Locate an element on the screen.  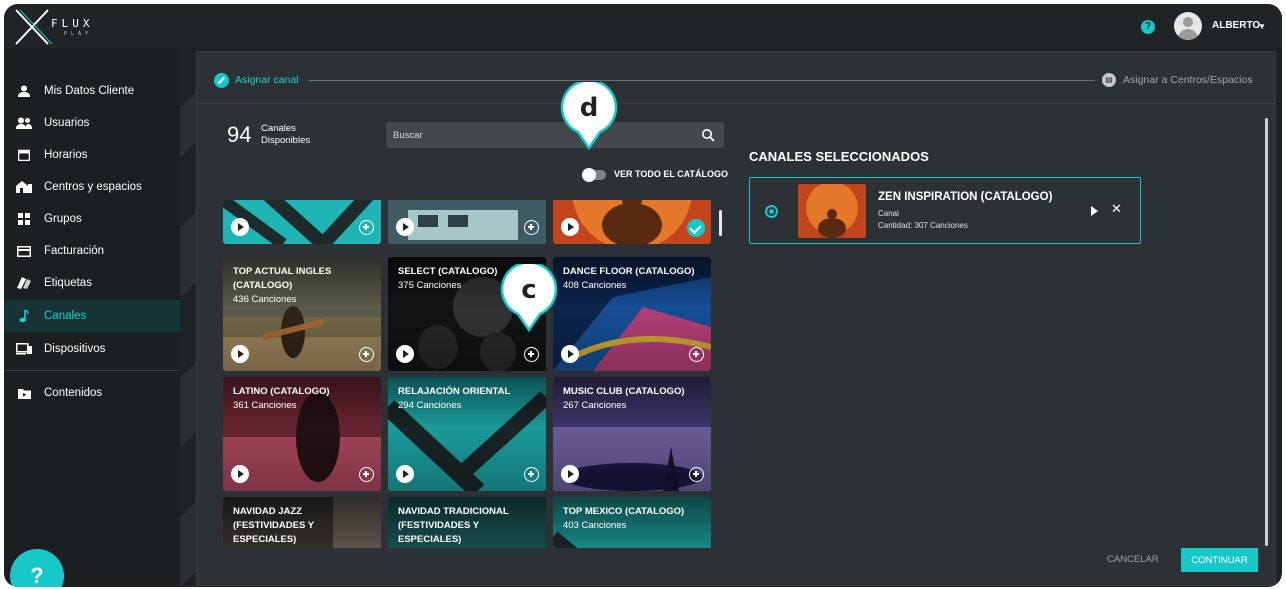
channel-title: DANCE FLOOR (CATALOGO) is located at coordinates (629, 271).